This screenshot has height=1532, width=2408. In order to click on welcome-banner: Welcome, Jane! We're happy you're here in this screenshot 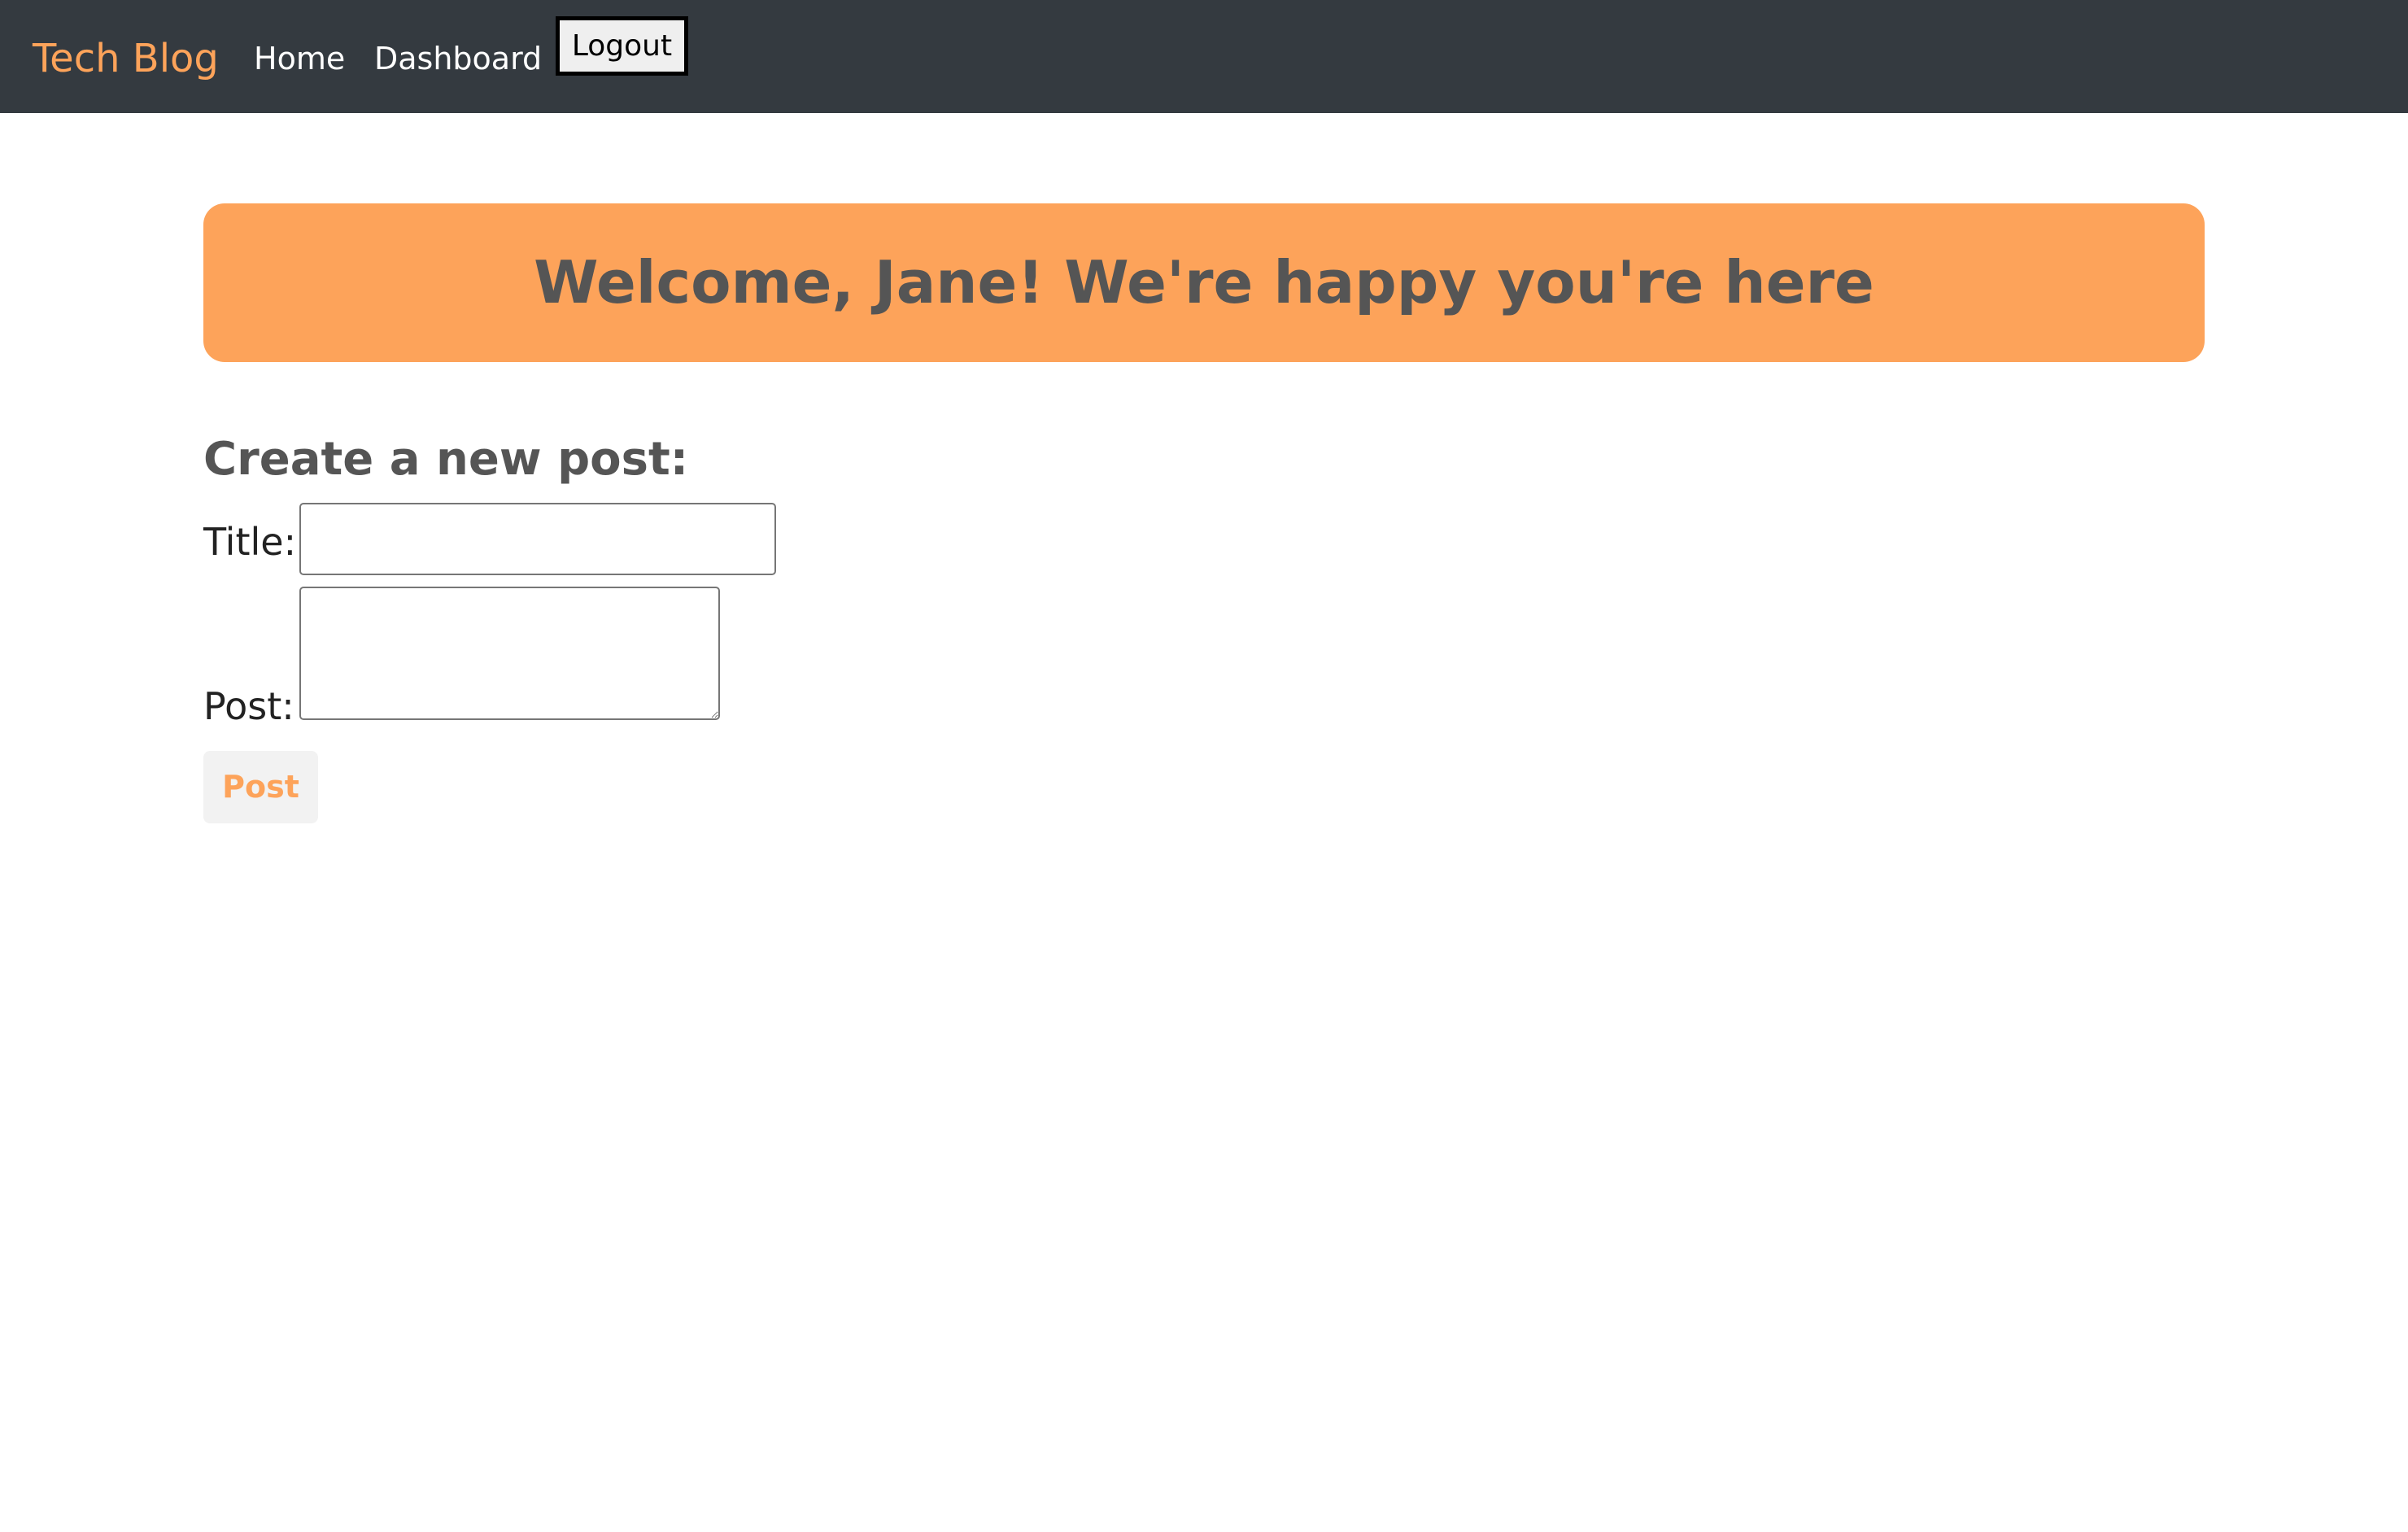, I will do `click(1204, 282)`.